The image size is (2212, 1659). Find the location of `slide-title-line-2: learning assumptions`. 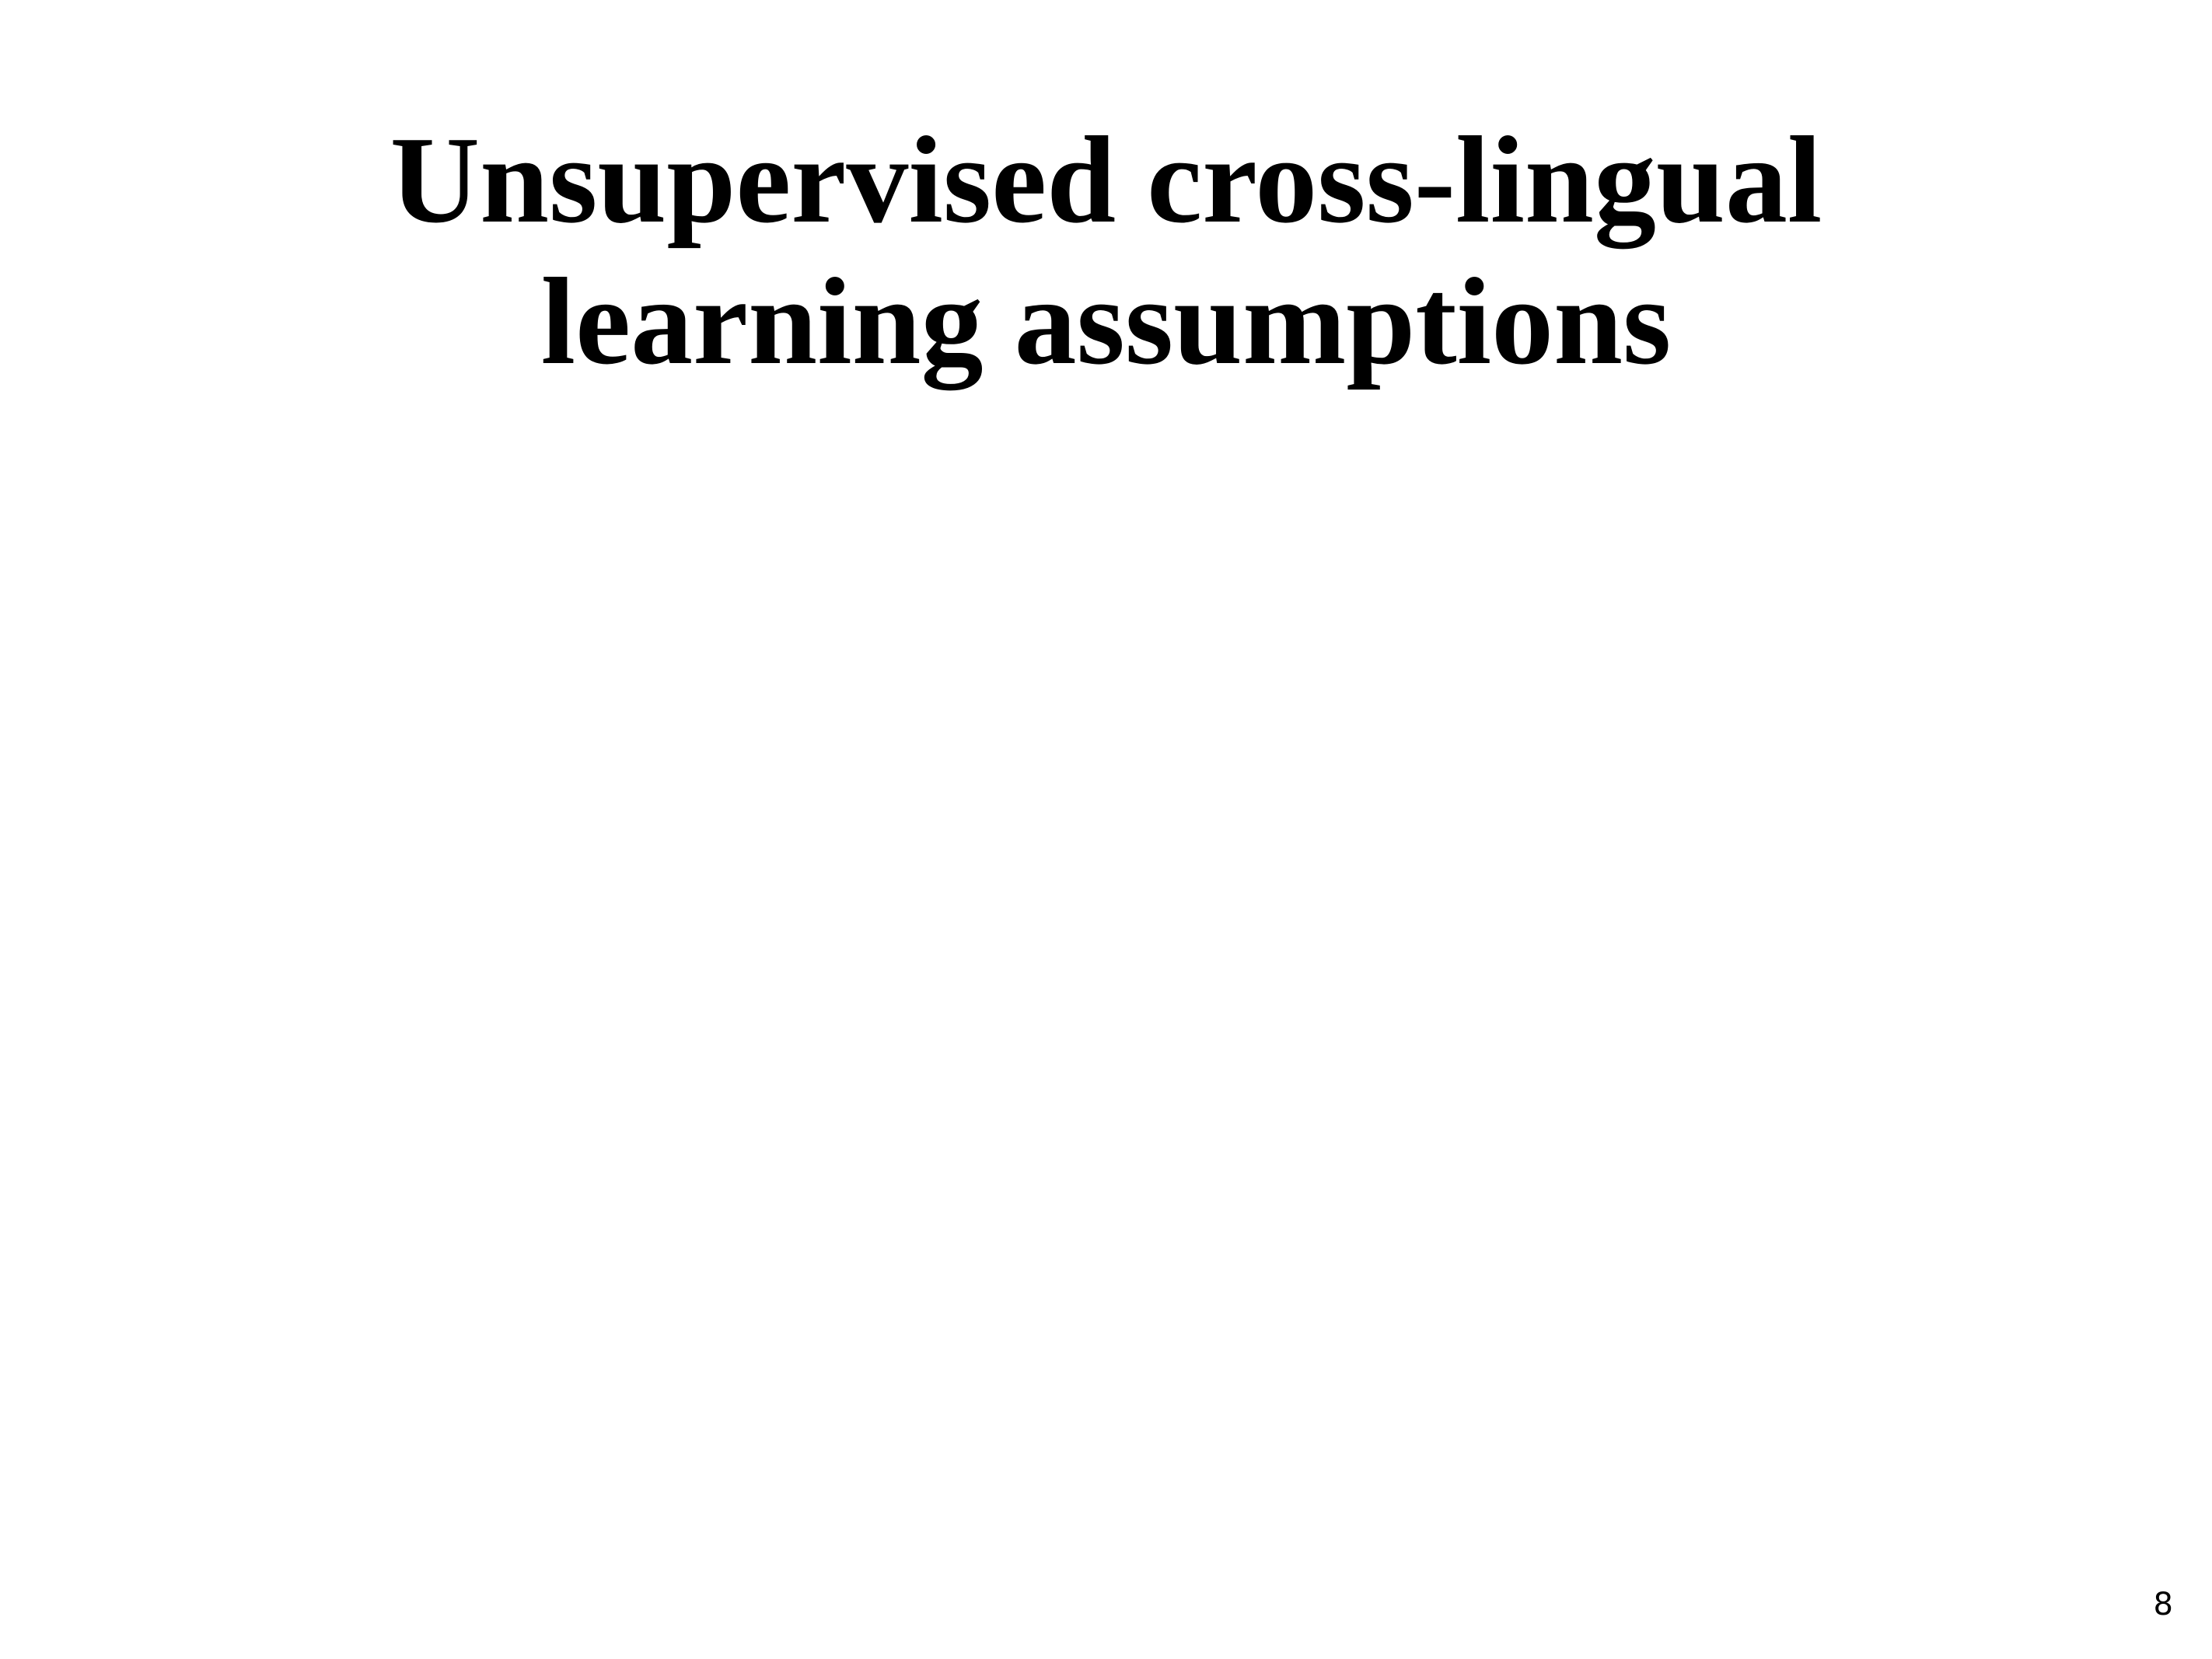

slide-title-line-2: learning assumptions is located at coordinates (1106, 321).